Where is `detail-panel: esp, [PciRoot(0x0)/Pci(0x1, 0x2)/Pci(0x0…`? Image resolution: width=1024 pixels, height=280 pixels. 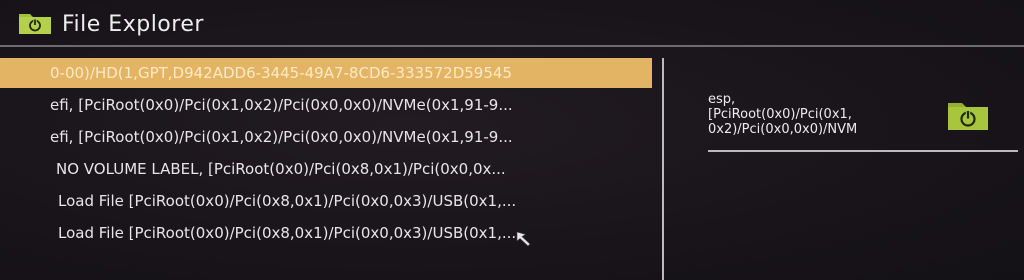 detail-panel: esp, [PciRoot(0x0)/Pci(0x1, 0x2)/Pci(0x0… is located at coordinates (863, 123).